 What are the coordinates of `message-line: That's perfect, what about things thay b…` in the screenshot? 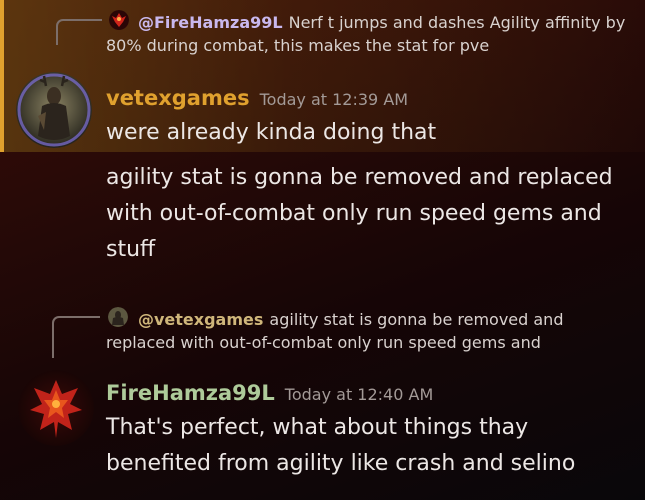 It's located at (341, 445).